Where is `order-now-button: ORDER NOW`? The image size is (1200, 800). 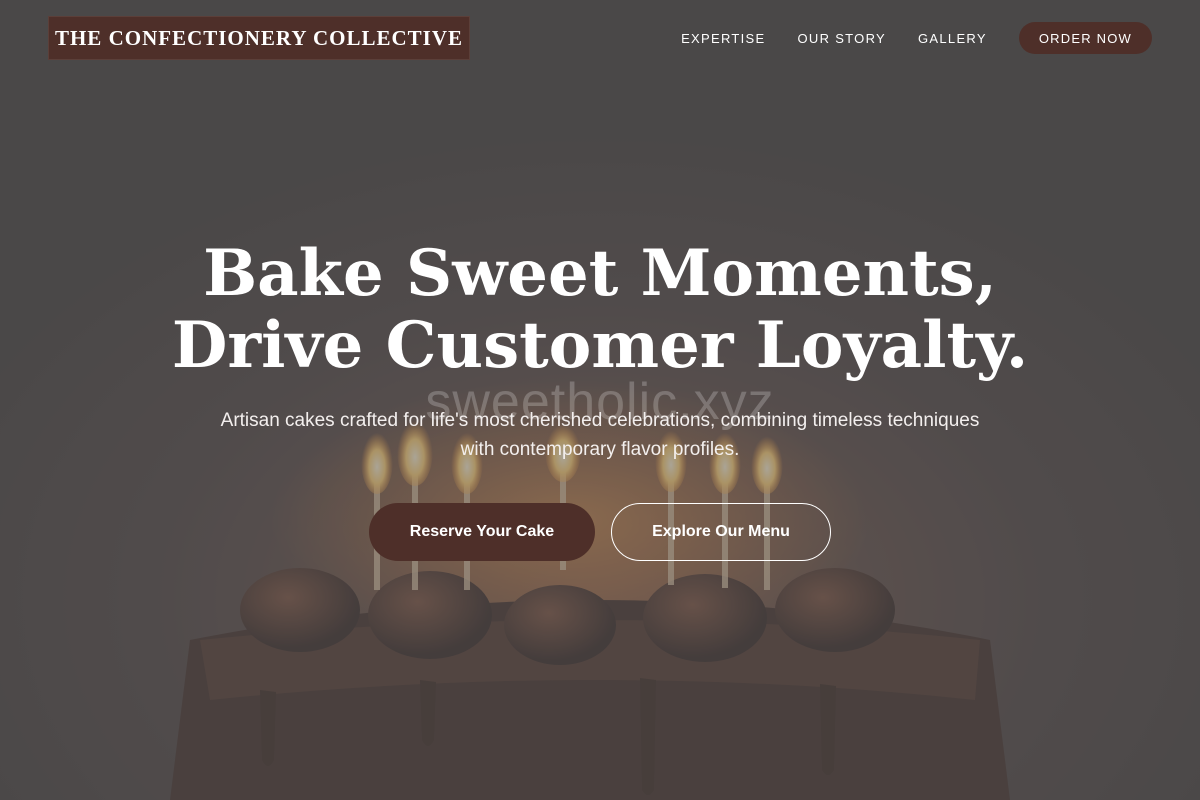 order-now-button: ORDER NOW is located at coordinates (1085, 38).